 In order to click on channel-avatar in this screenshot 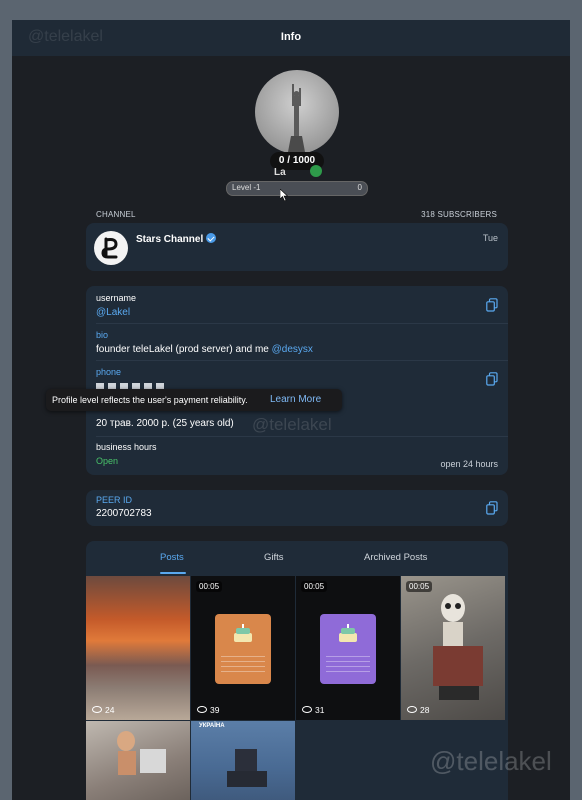, I will do `click(111, 248)`.